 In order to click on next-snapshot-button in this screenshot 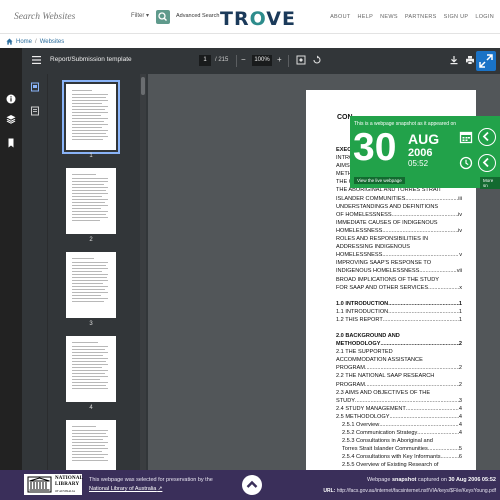, I will do `click(487, 163)`.